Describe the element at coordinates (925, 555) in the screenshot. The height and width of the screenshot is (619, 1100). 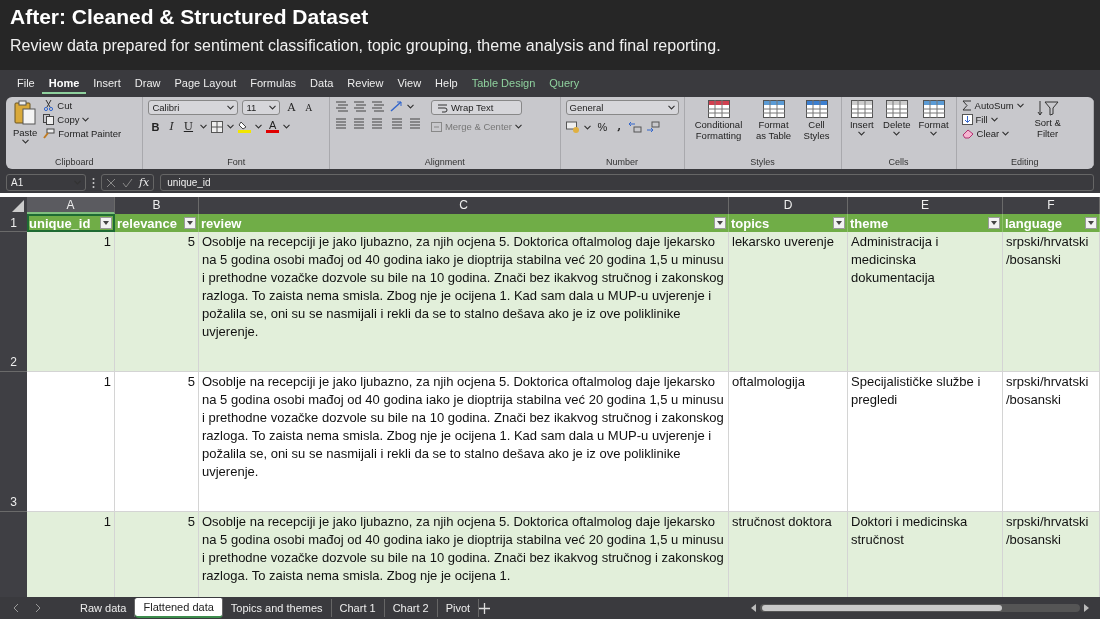
I see `table-cell: Doktori i medicinska stručnost` at that location.